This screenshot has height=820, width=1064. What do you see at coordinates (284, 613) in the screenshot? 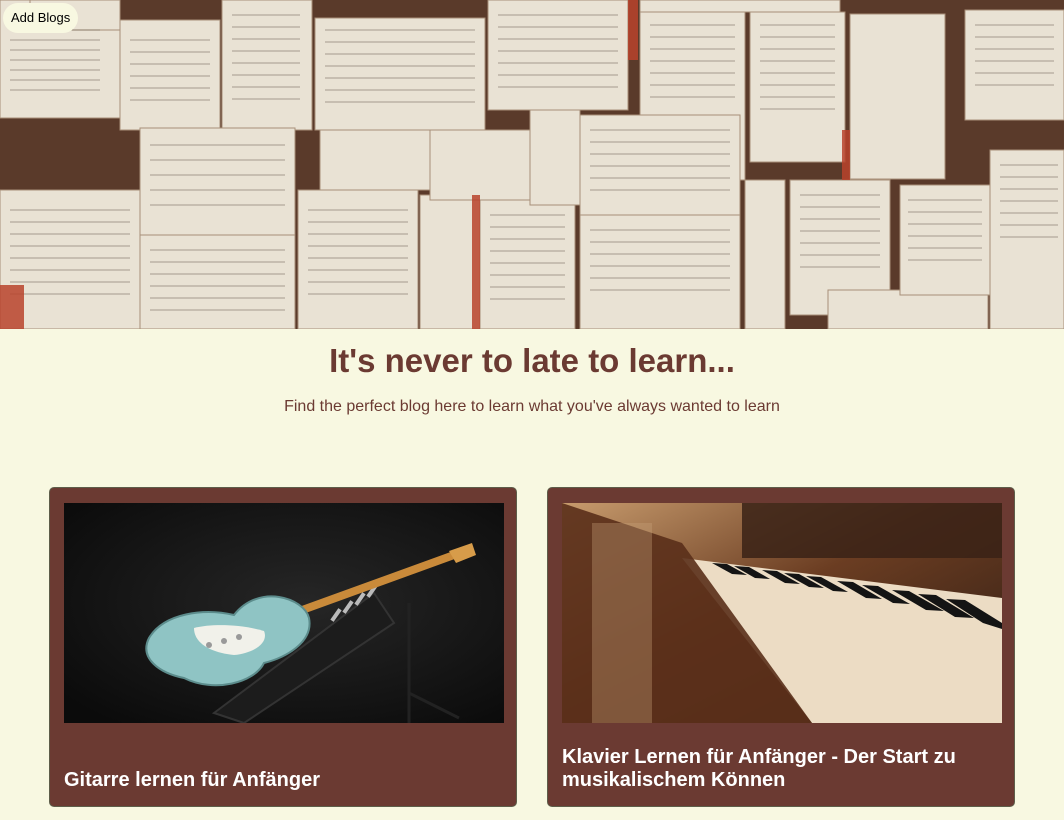
I see `guitar-image` at bounding box center [284, 613].